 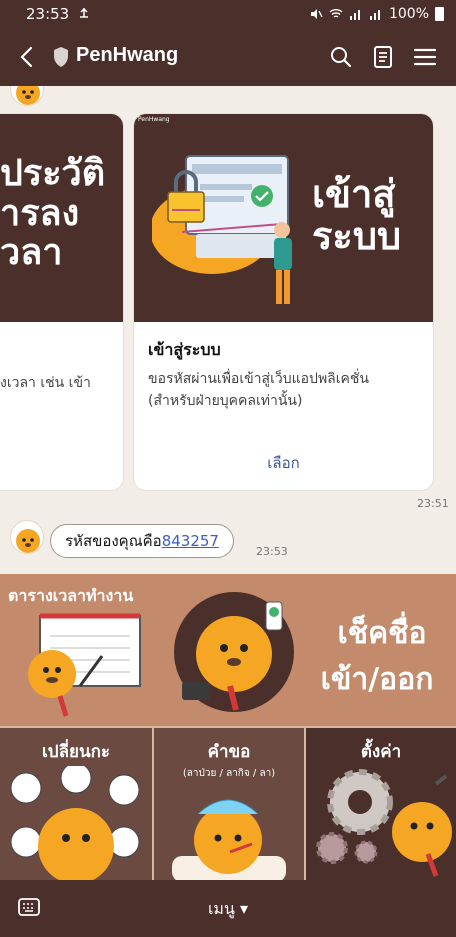 I want to click on tile-requests: คำขอ (ลาป่วย / ลากิจ / ลา), so click(x=228, y=803).